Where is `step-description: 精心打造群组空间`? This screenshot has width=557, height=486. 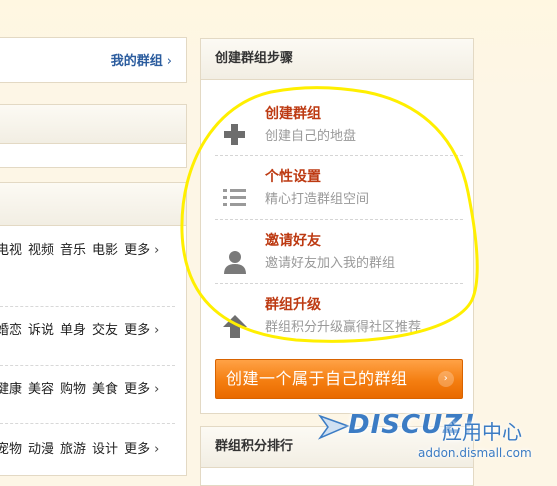 step-description: 精心打造群组空间 is located at coordinates (317, 199).